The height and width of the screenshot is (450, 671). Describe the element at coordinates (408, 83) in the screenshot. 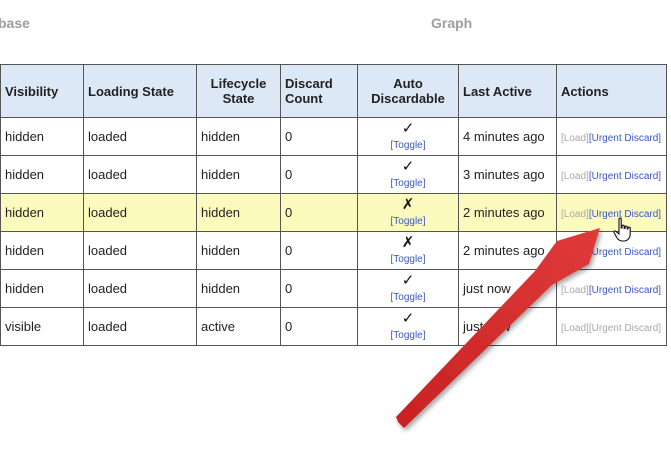

I see `header-auto-line1: Auto` at that location.